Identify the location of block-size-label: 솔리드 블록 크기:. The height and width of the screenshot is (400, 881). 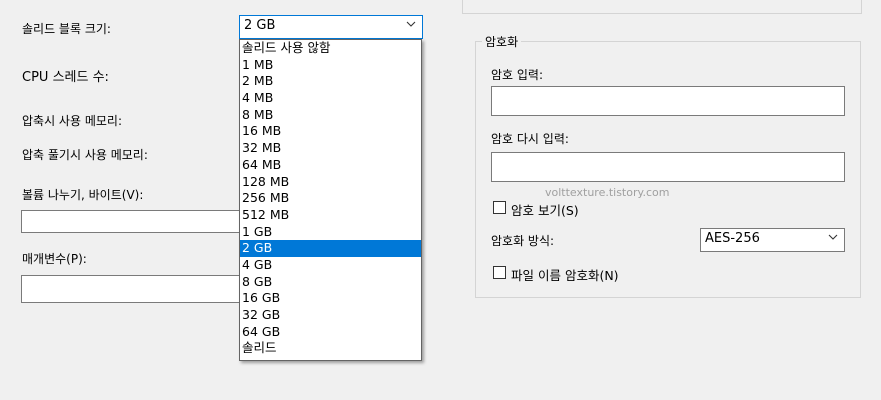
(66, 29).